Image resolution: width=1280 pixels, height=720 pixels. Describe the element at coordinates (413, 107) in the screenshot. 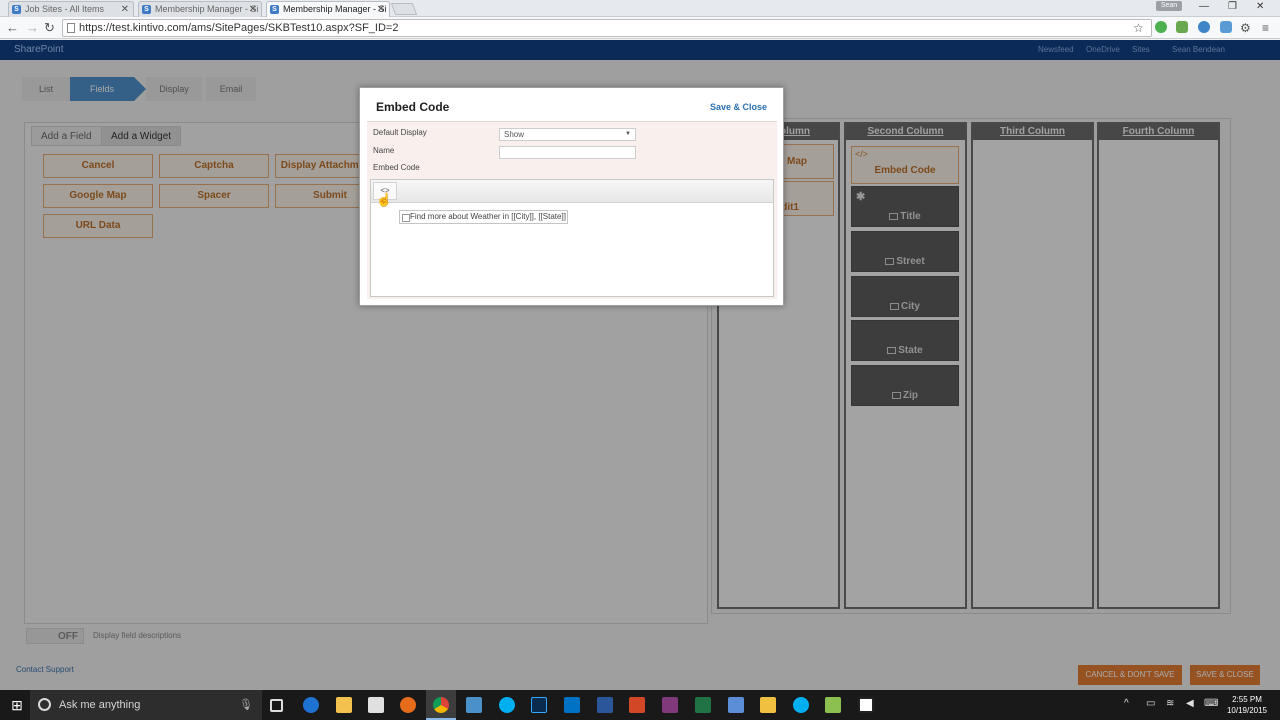

I see `dialog-title: Embed Code` at that location.